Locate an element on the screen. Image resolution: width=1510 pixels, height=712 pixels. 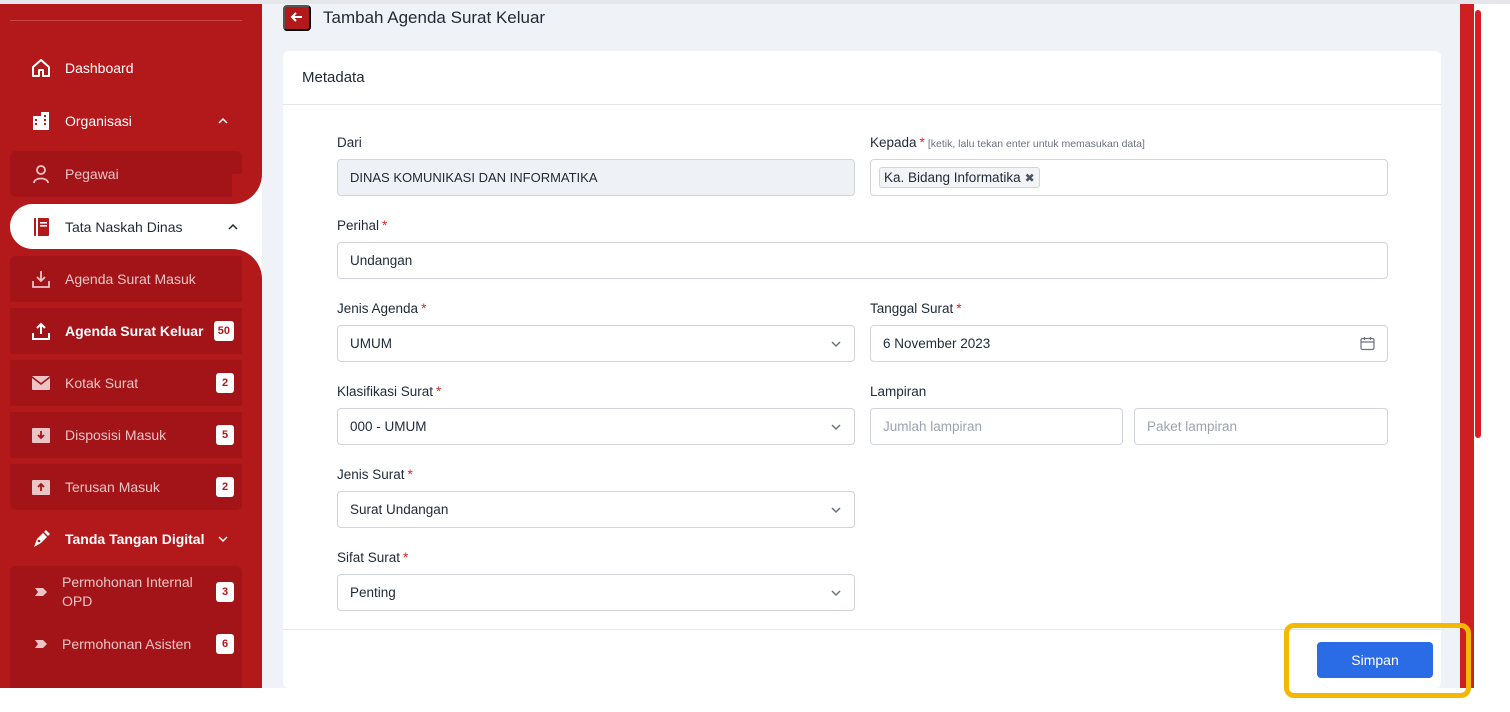
label-text: Jenis Surat is located at coordinates (371, 474).